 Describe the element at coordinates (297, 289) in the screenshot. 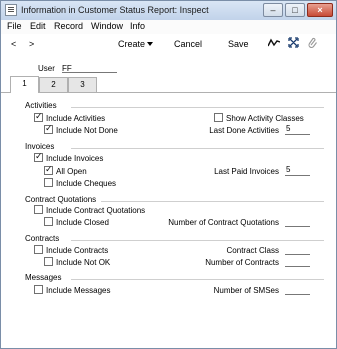

I see `number-of-smses-field` at that location.